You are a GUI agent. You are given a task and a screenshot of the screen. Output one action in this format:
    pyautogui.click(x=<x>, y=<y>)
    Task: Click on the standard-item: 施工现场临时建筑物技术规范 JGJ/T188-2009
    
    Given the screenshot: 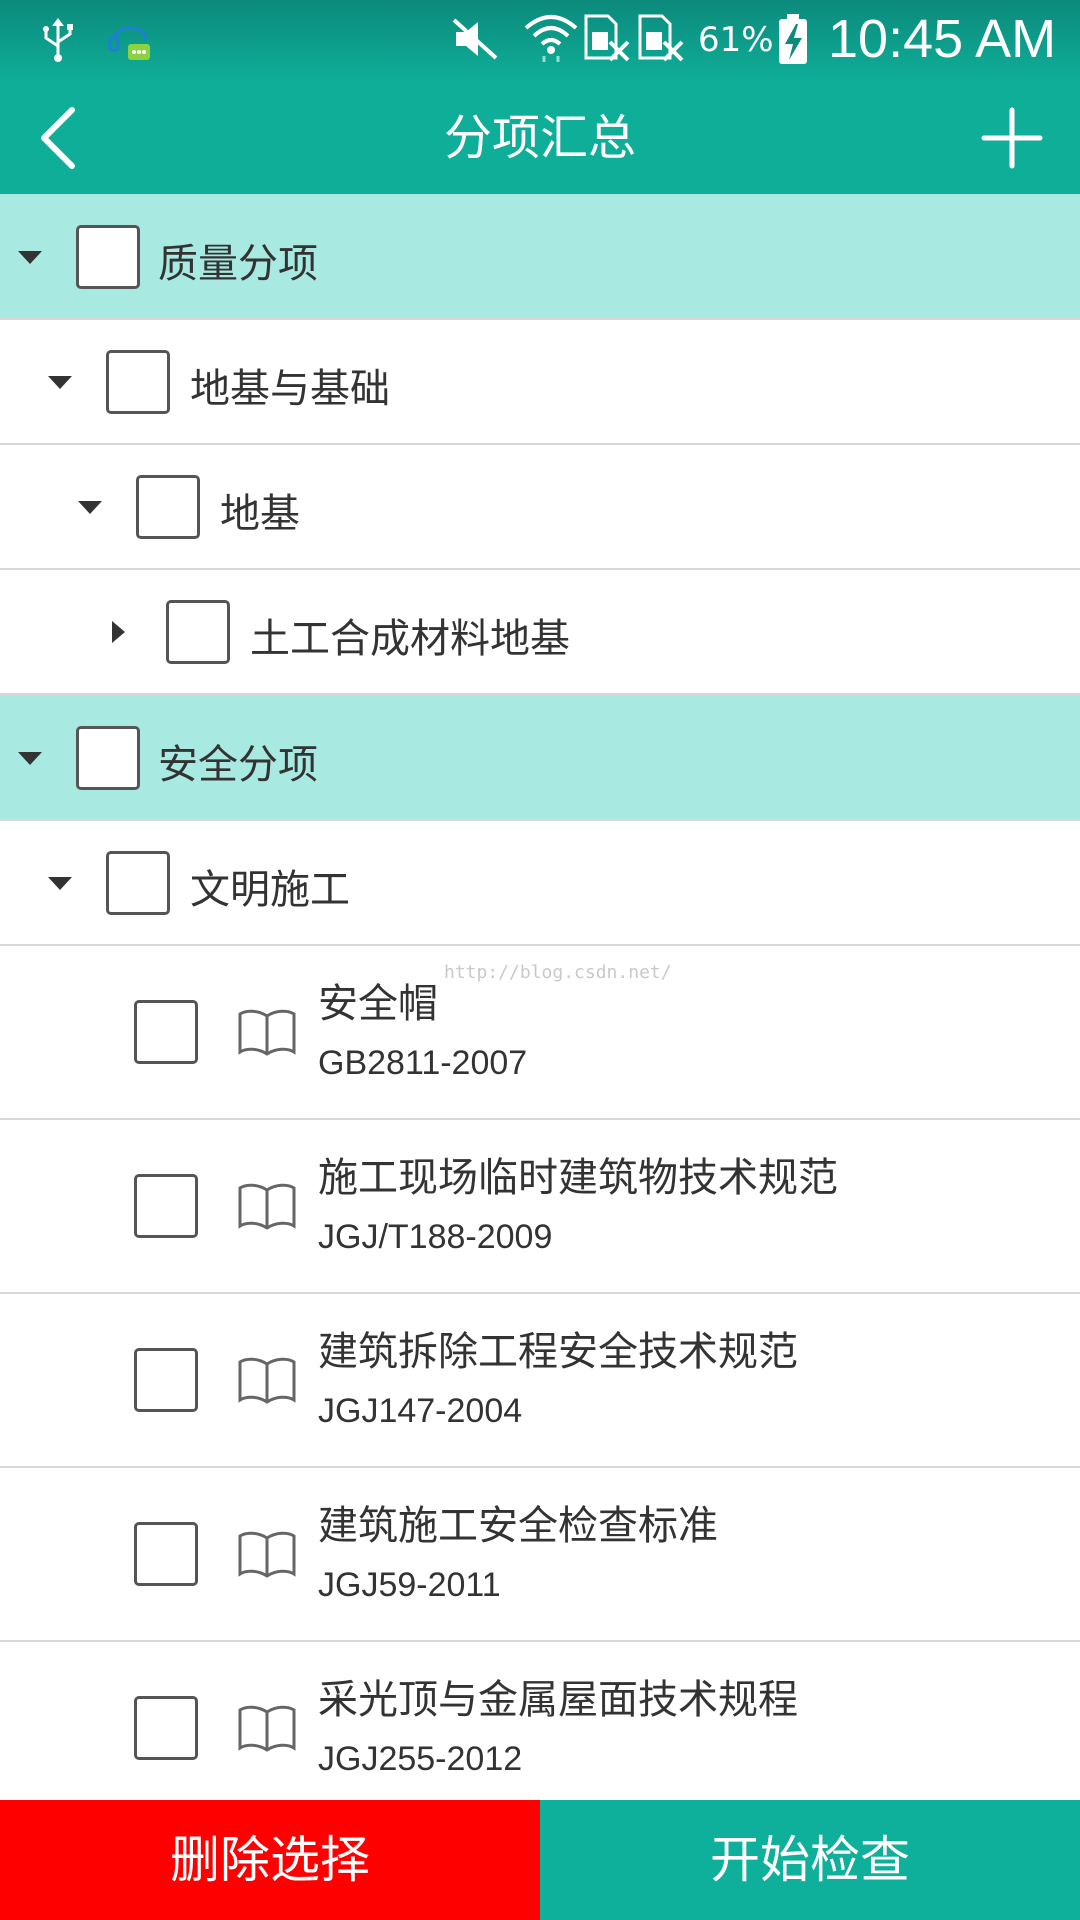 What is the action you would take?
    pyautogui.click(x=540, y=1207)
    